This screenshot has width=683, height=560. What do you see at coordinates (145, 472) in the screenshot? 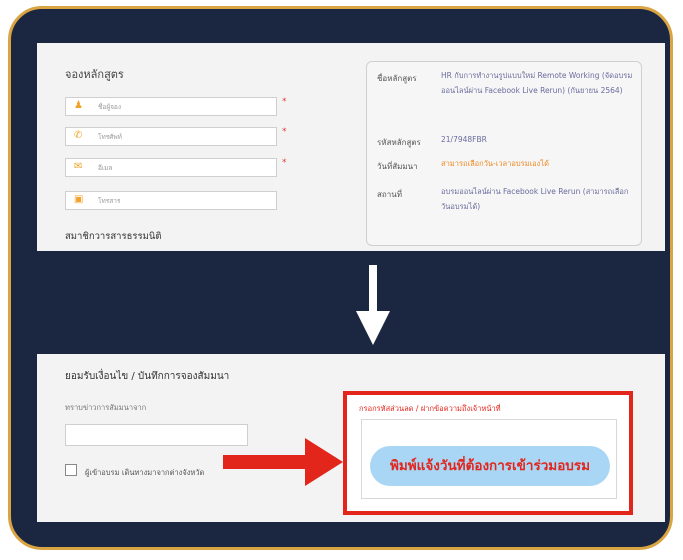
I see `upcountry-checkbox-label: ผู้เข้าอบรม เดินทางมาจากต่างจังหวัด` at bounding box center [145, 472].